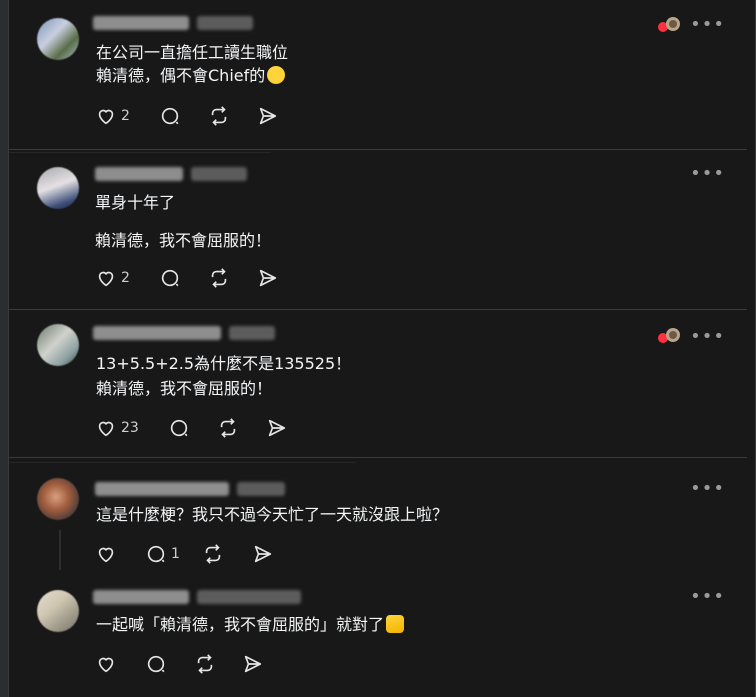 The image size is (756, 697). What do you see at coordinates (395, 624) in the screenshot?
I see `thumbs-up-emoji` at bounding box center [395, 624].